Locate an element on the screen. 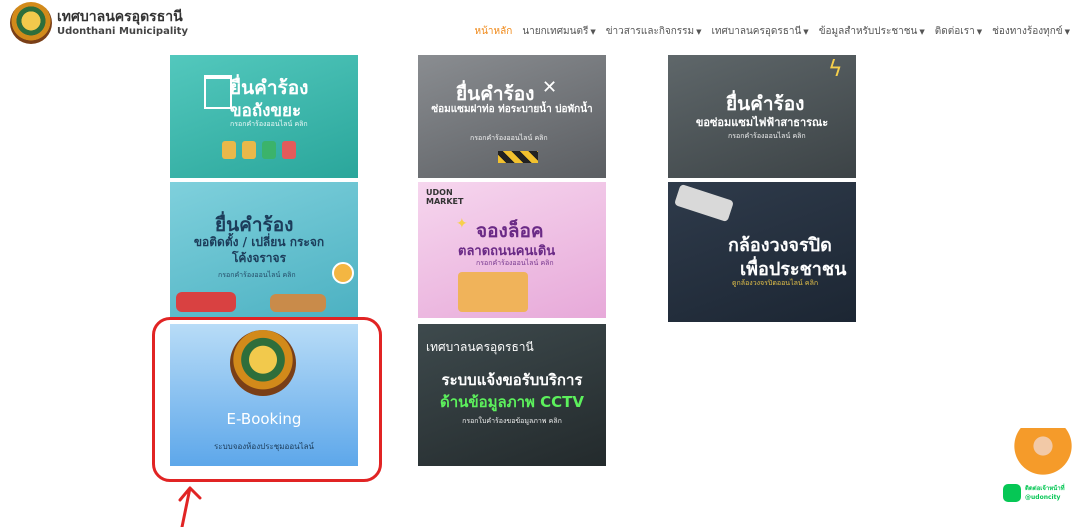  tile-garbage-caption: กรอกคำร้องออนไลน์ คลิก is located at coordinates (269, 124).